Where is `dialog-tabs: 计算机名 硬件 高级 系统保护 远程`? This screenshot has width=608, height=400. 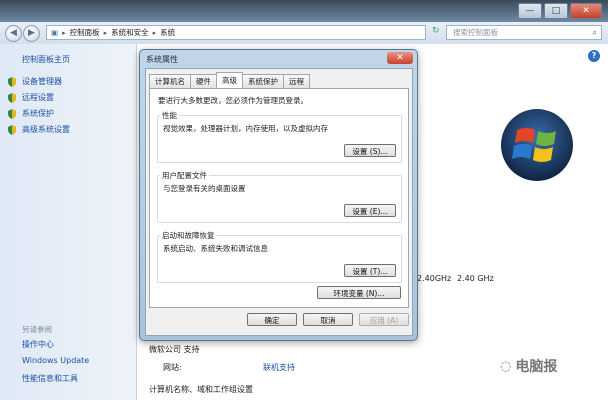 dialog-tabs: 计算机名 硬件 高级 系统保护 远程 is located at coordinates (229, 80).